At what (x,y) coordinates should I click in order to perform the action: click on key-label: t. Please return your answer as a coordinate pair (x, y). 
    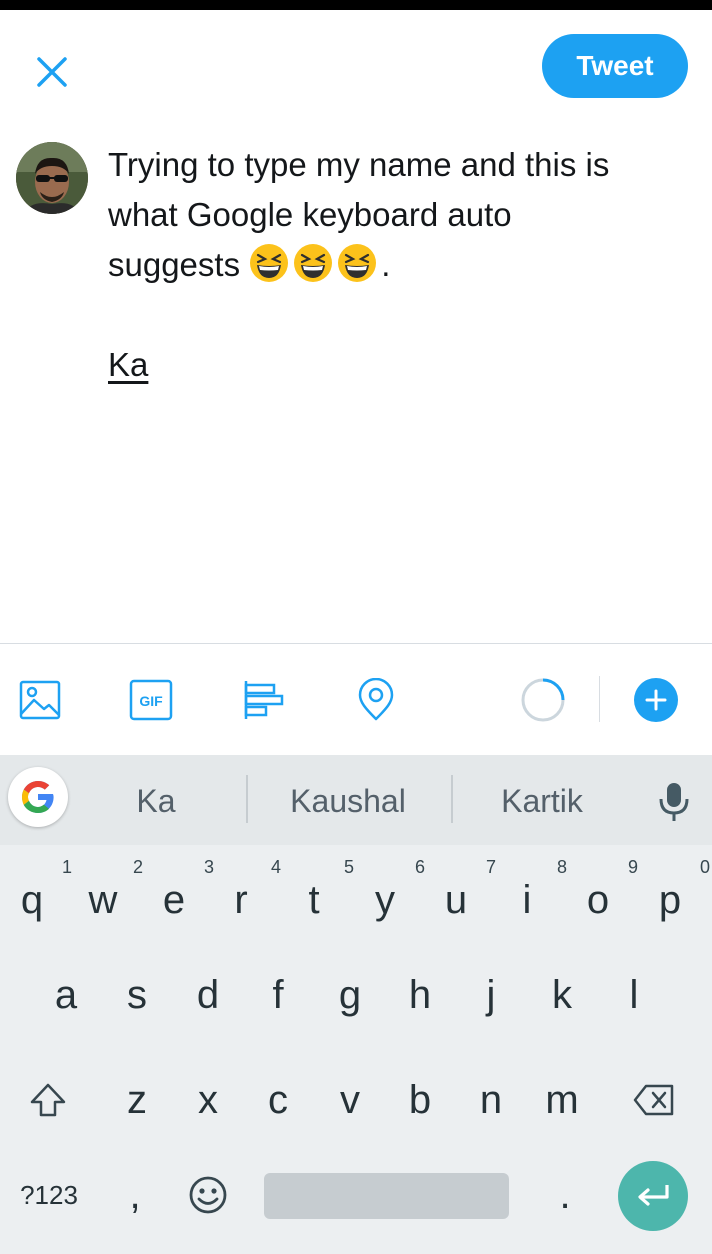
    Looking at the image, I should click on (314, 899).